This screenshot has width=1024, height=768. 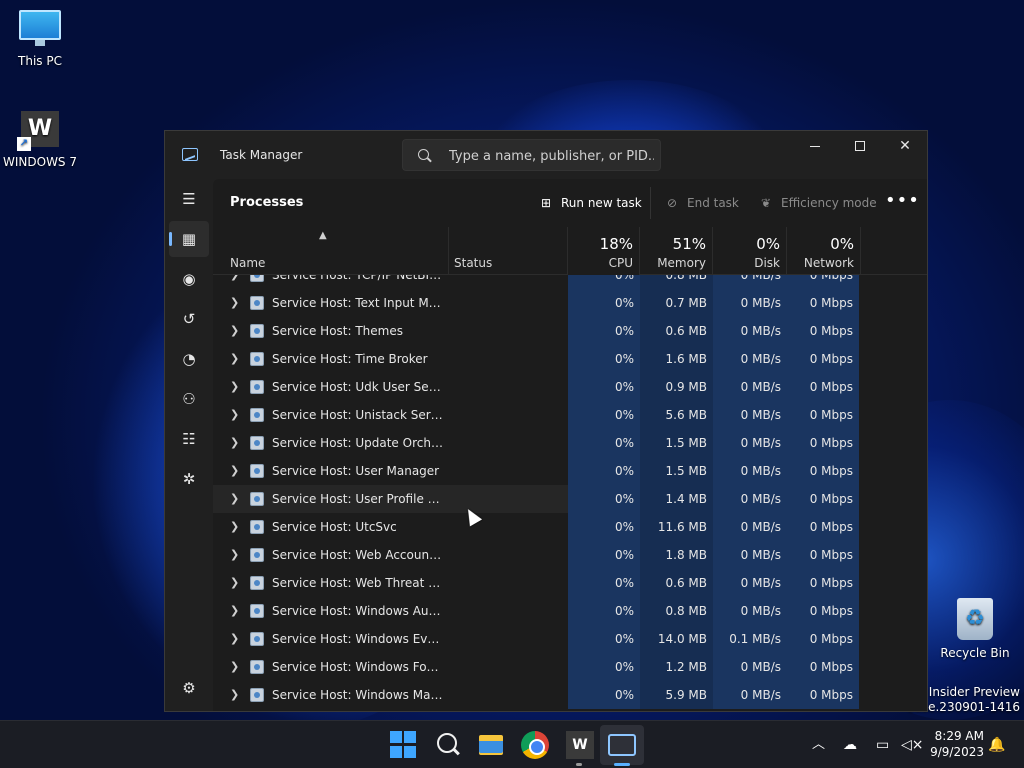 I want to click on process-disk: 0.1 MB/s, so click(x=750, y=639).